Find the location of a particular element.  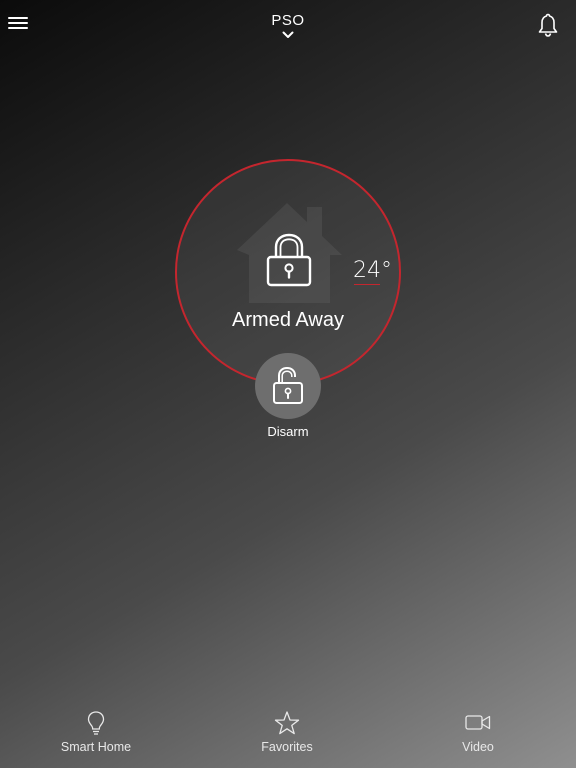

nav-label: Smart Home is located at coordinates (96, 747).